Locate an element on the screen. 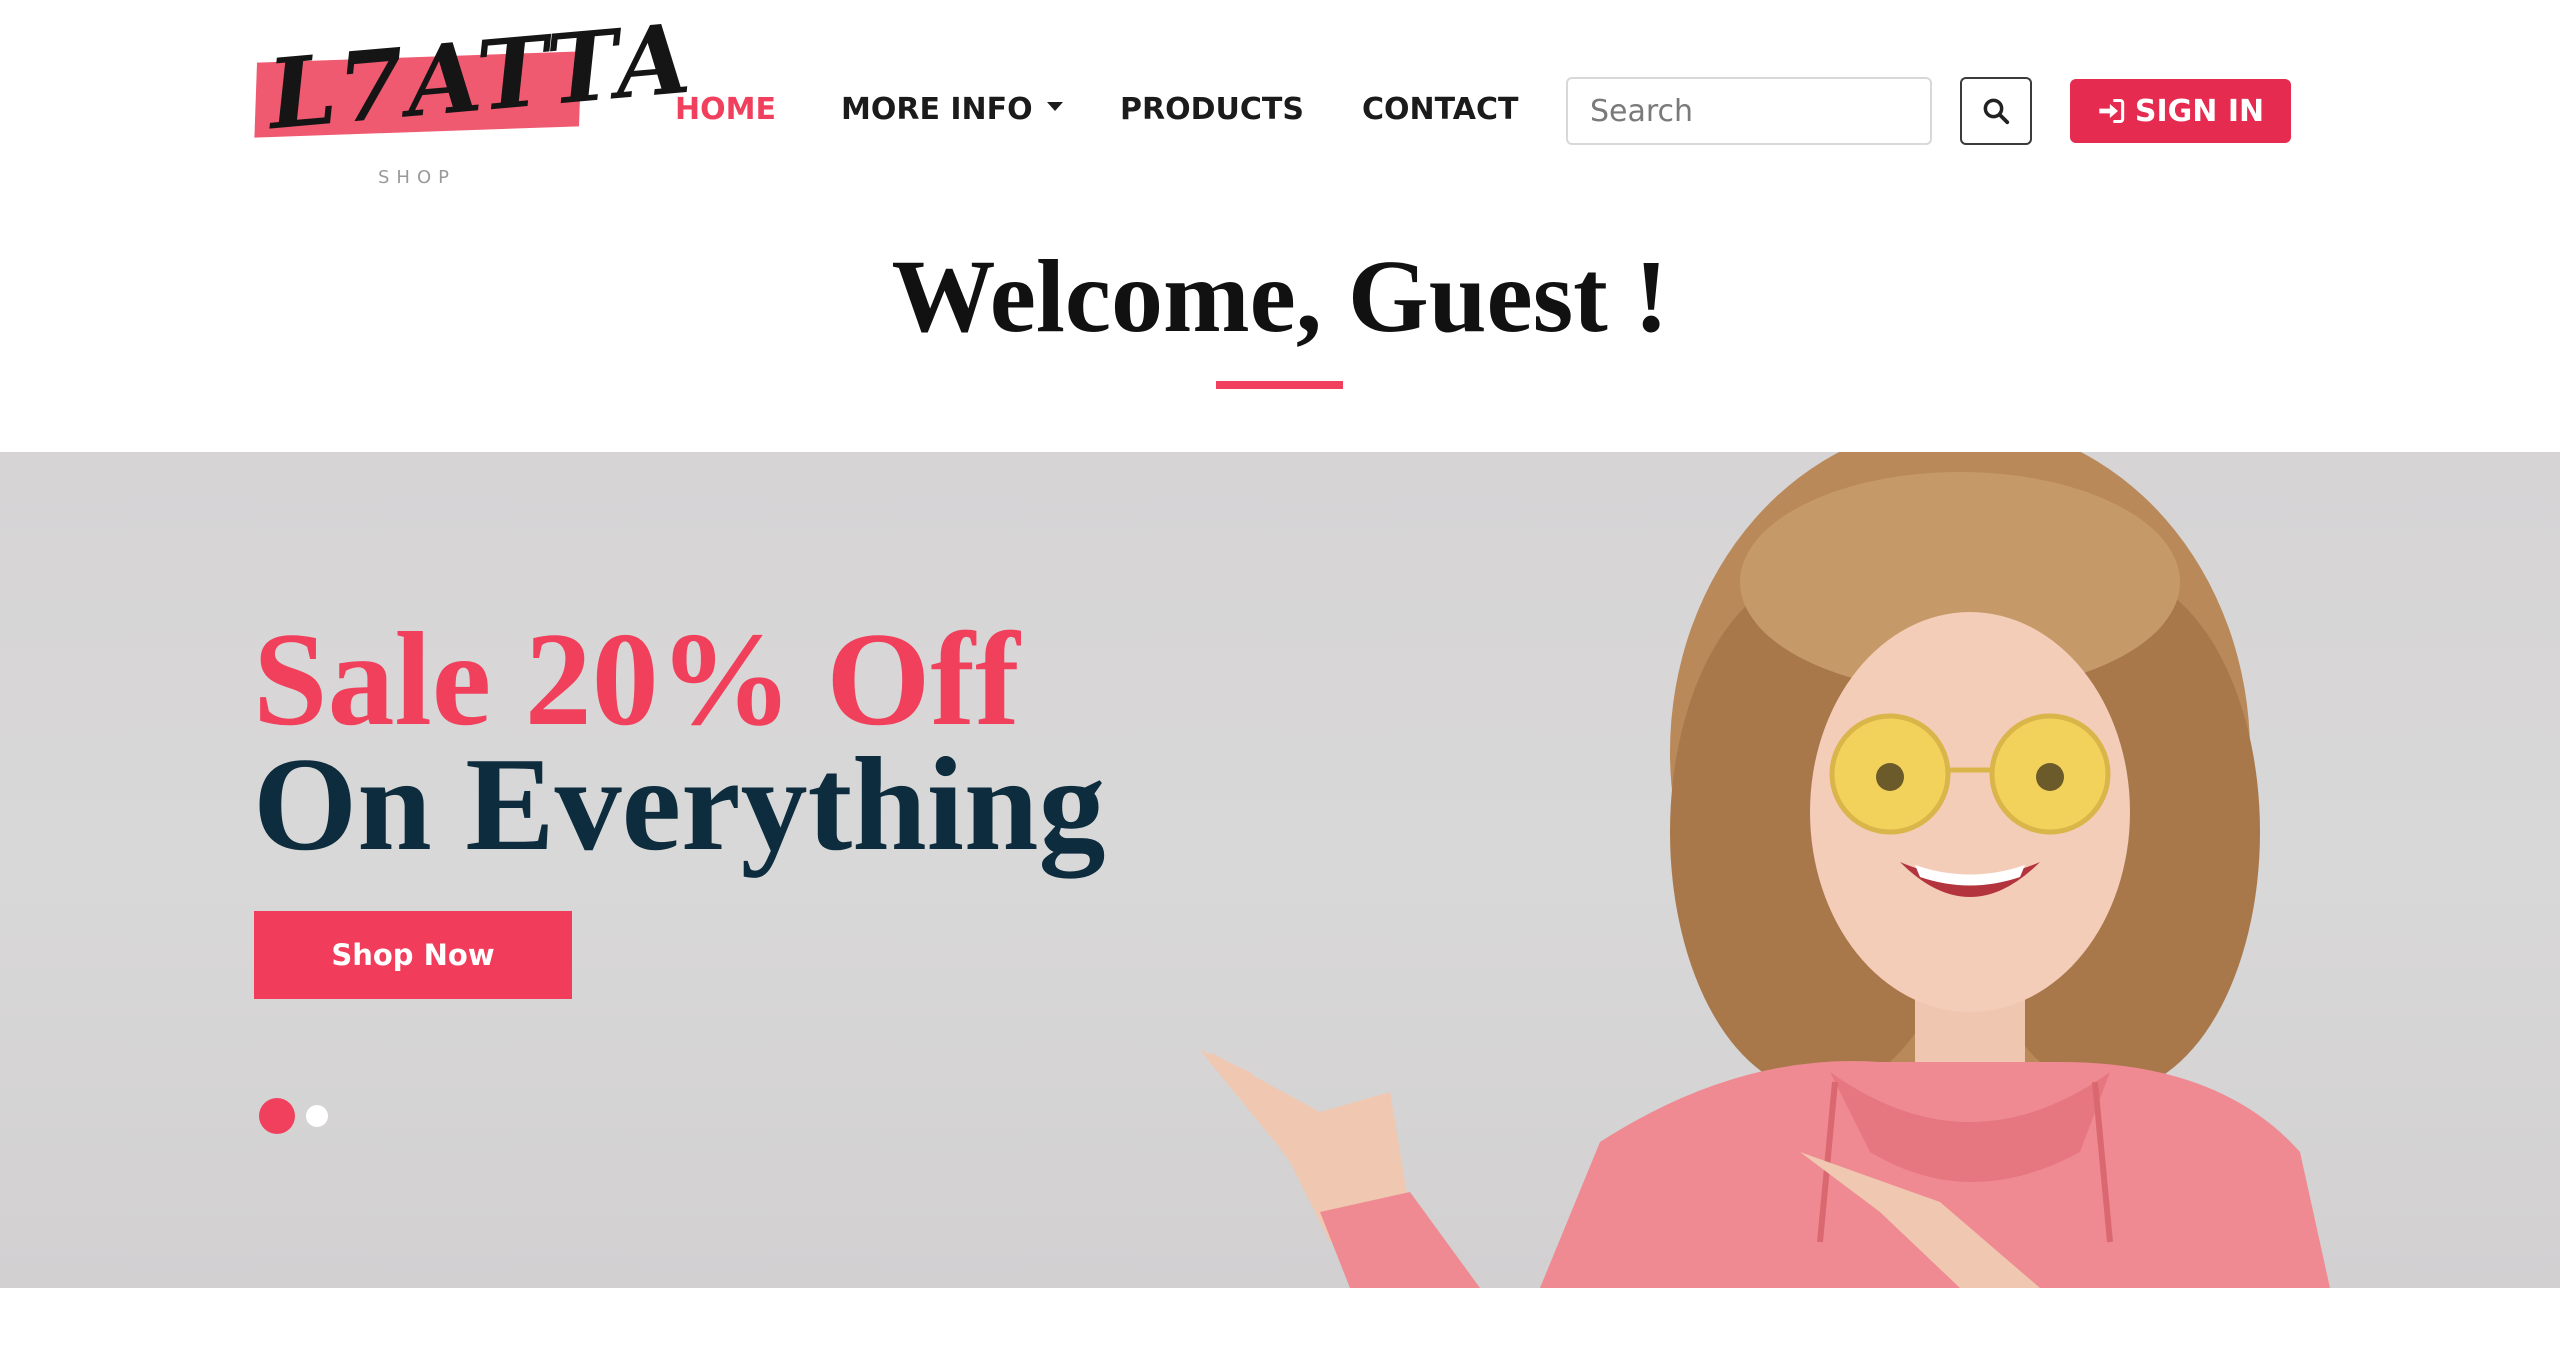  nav-home: HOME is located at coordinates (725, 109).